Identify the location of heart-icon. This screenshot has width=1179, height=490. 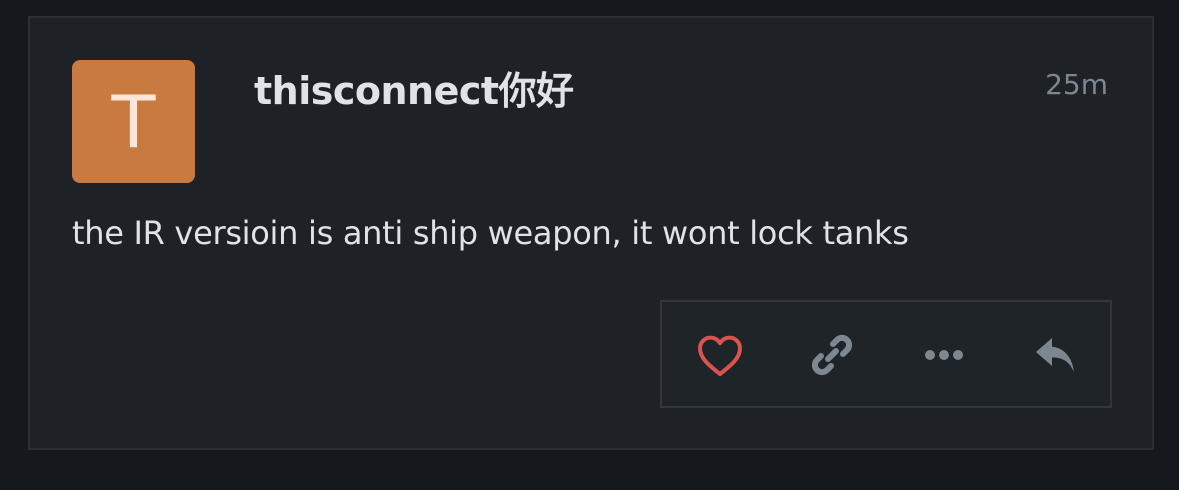
(720, 355).